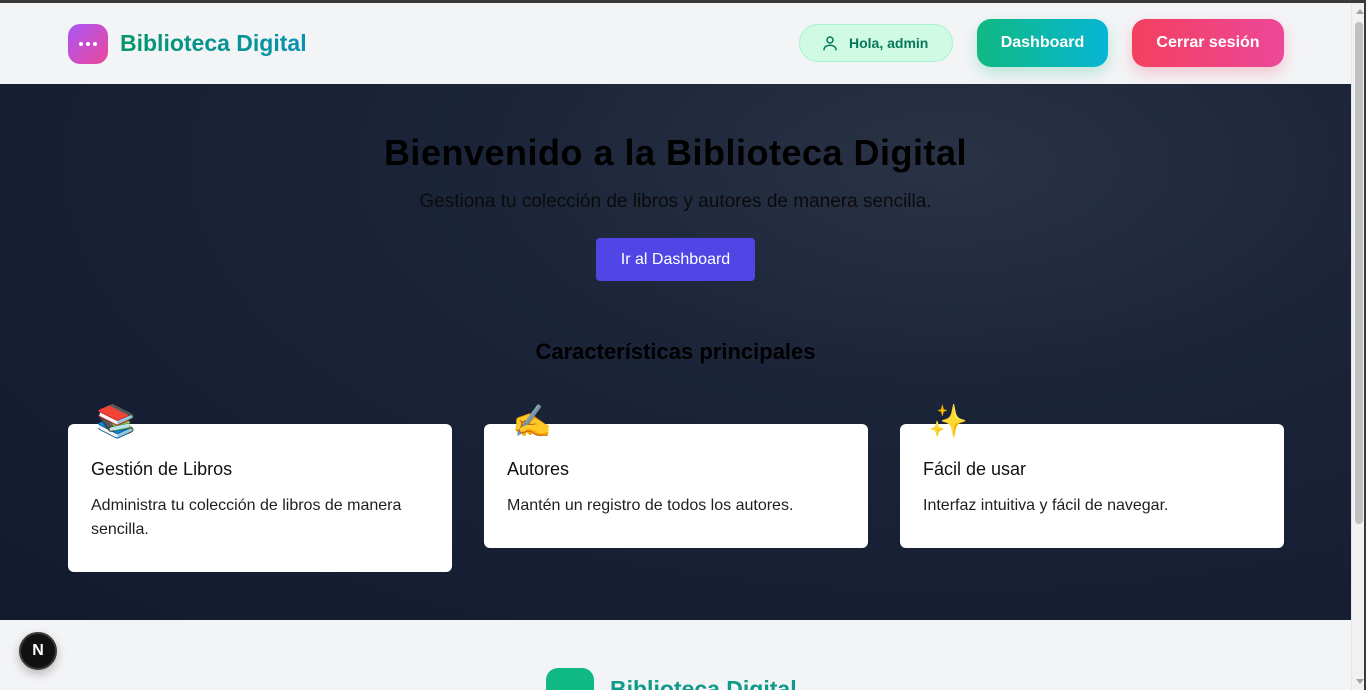 The width and height of the screenshot is (1366, 690). I want to click on brand-title: Biblioteca Digital, so click(213, 43).